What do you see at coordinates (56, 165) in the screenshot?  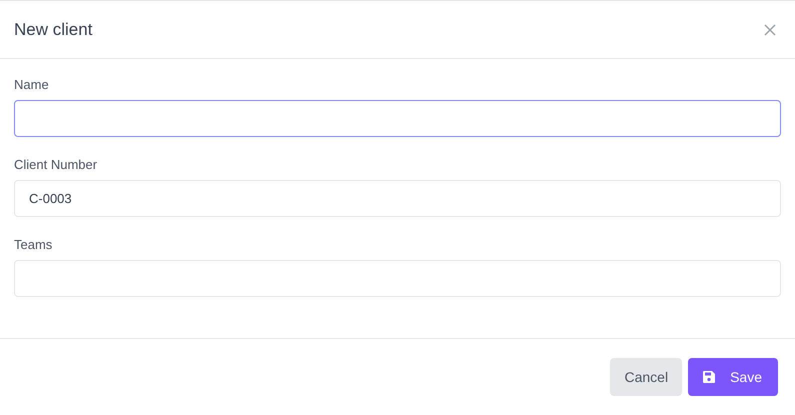 I see `field-label: Client Number` at bounding box center [56, 165].